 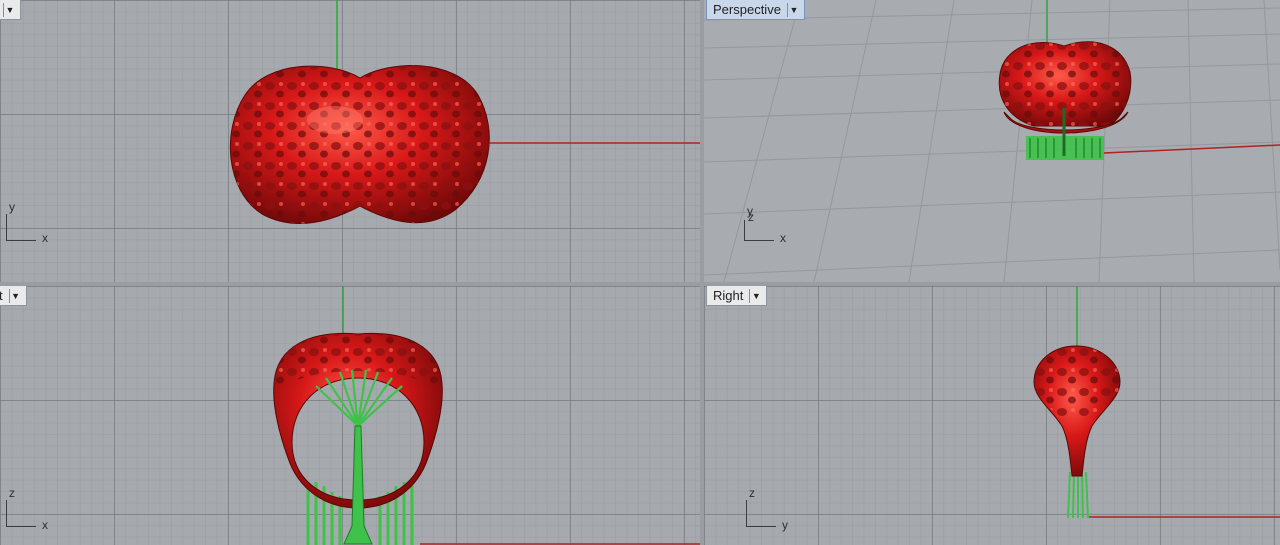 I want to click on support-tree-right, so click(x=1078, y=495).